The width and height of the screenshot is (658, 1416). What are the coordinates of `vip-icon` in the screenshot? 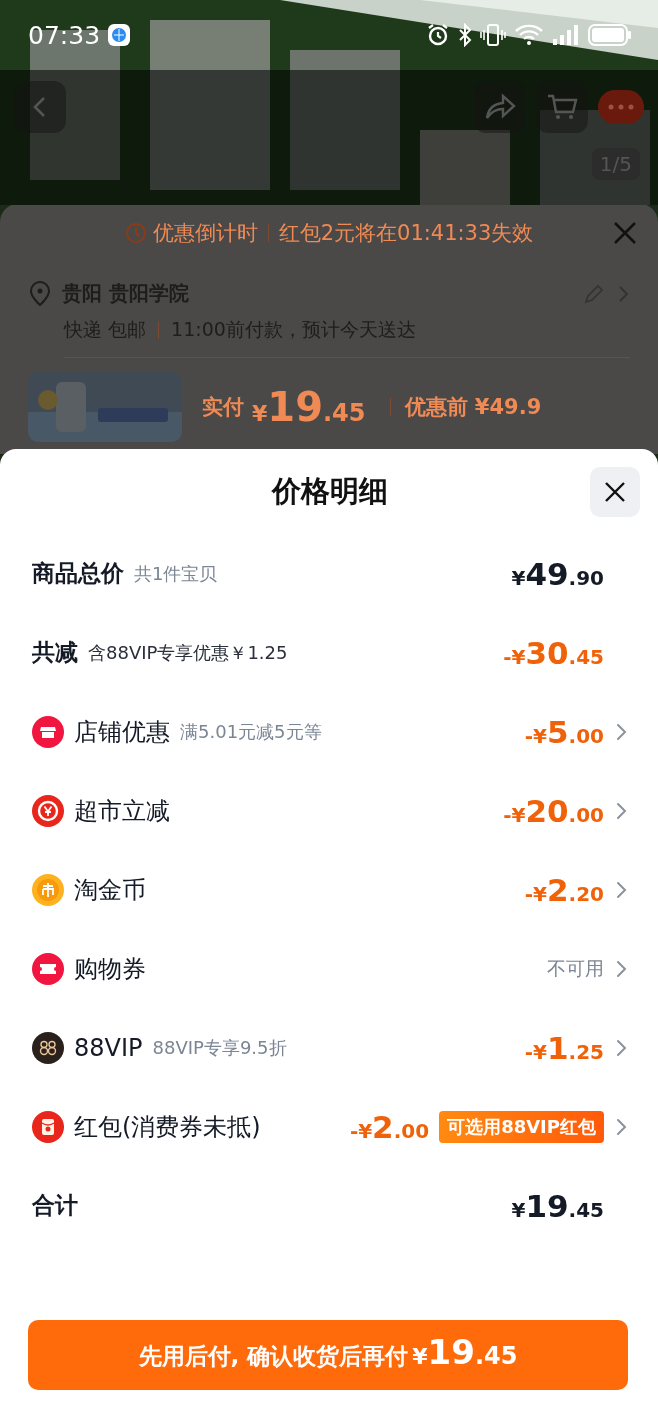 It's located at (48, 1047).